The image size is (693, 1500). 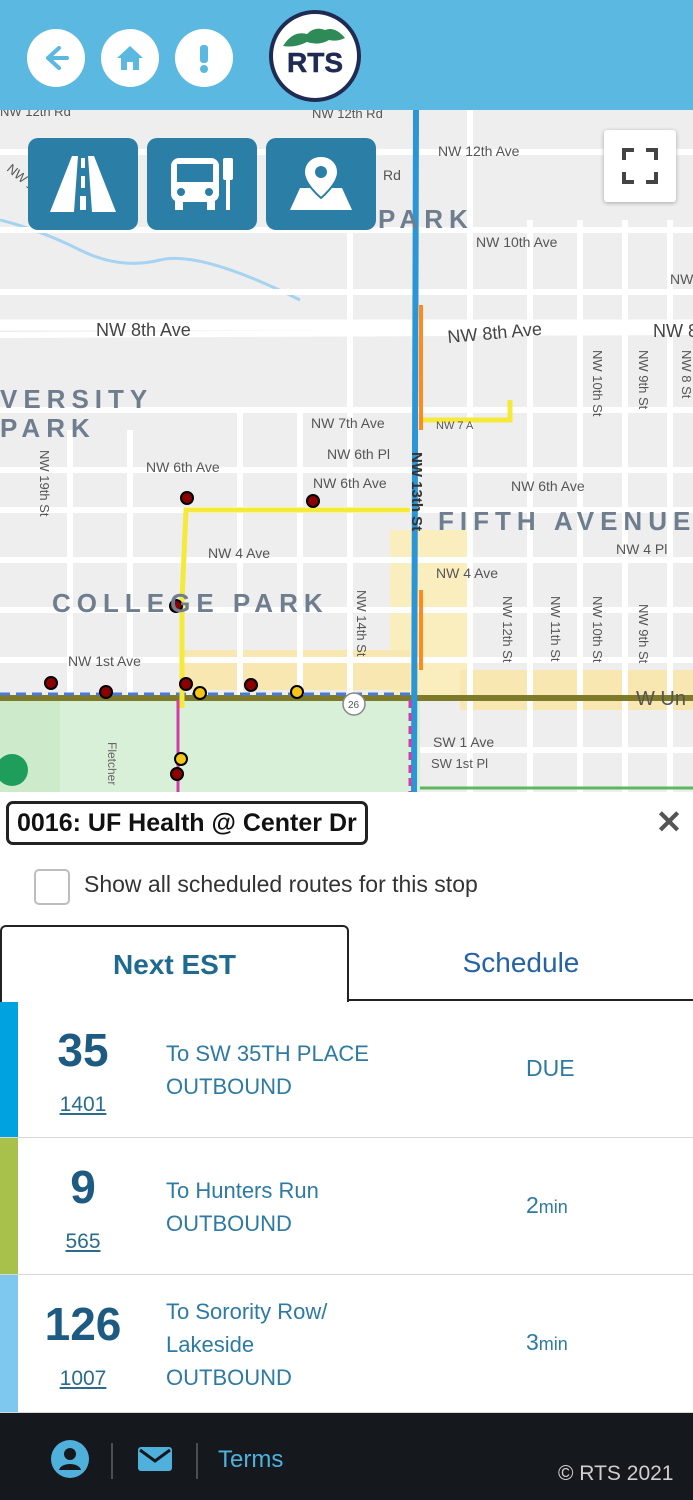 I want to click on user-button, so click(x=70, y=1459).